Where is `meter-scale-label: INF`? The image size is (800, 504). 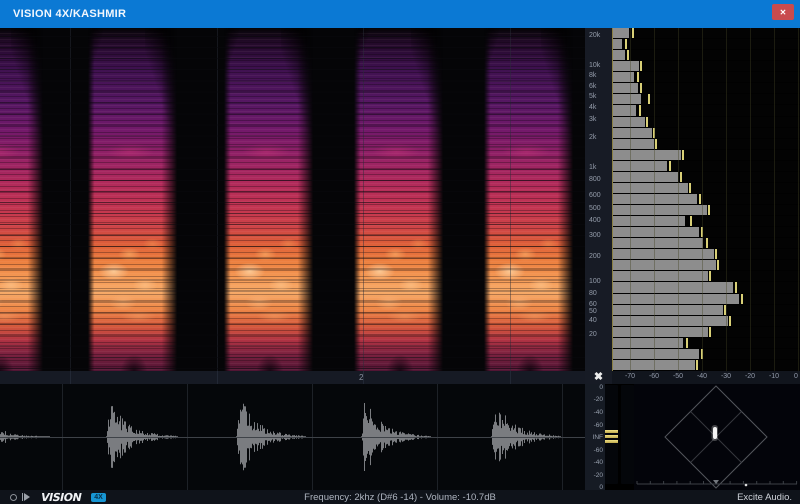
meter-scale-label: INF is located at coordinates (597, 437).